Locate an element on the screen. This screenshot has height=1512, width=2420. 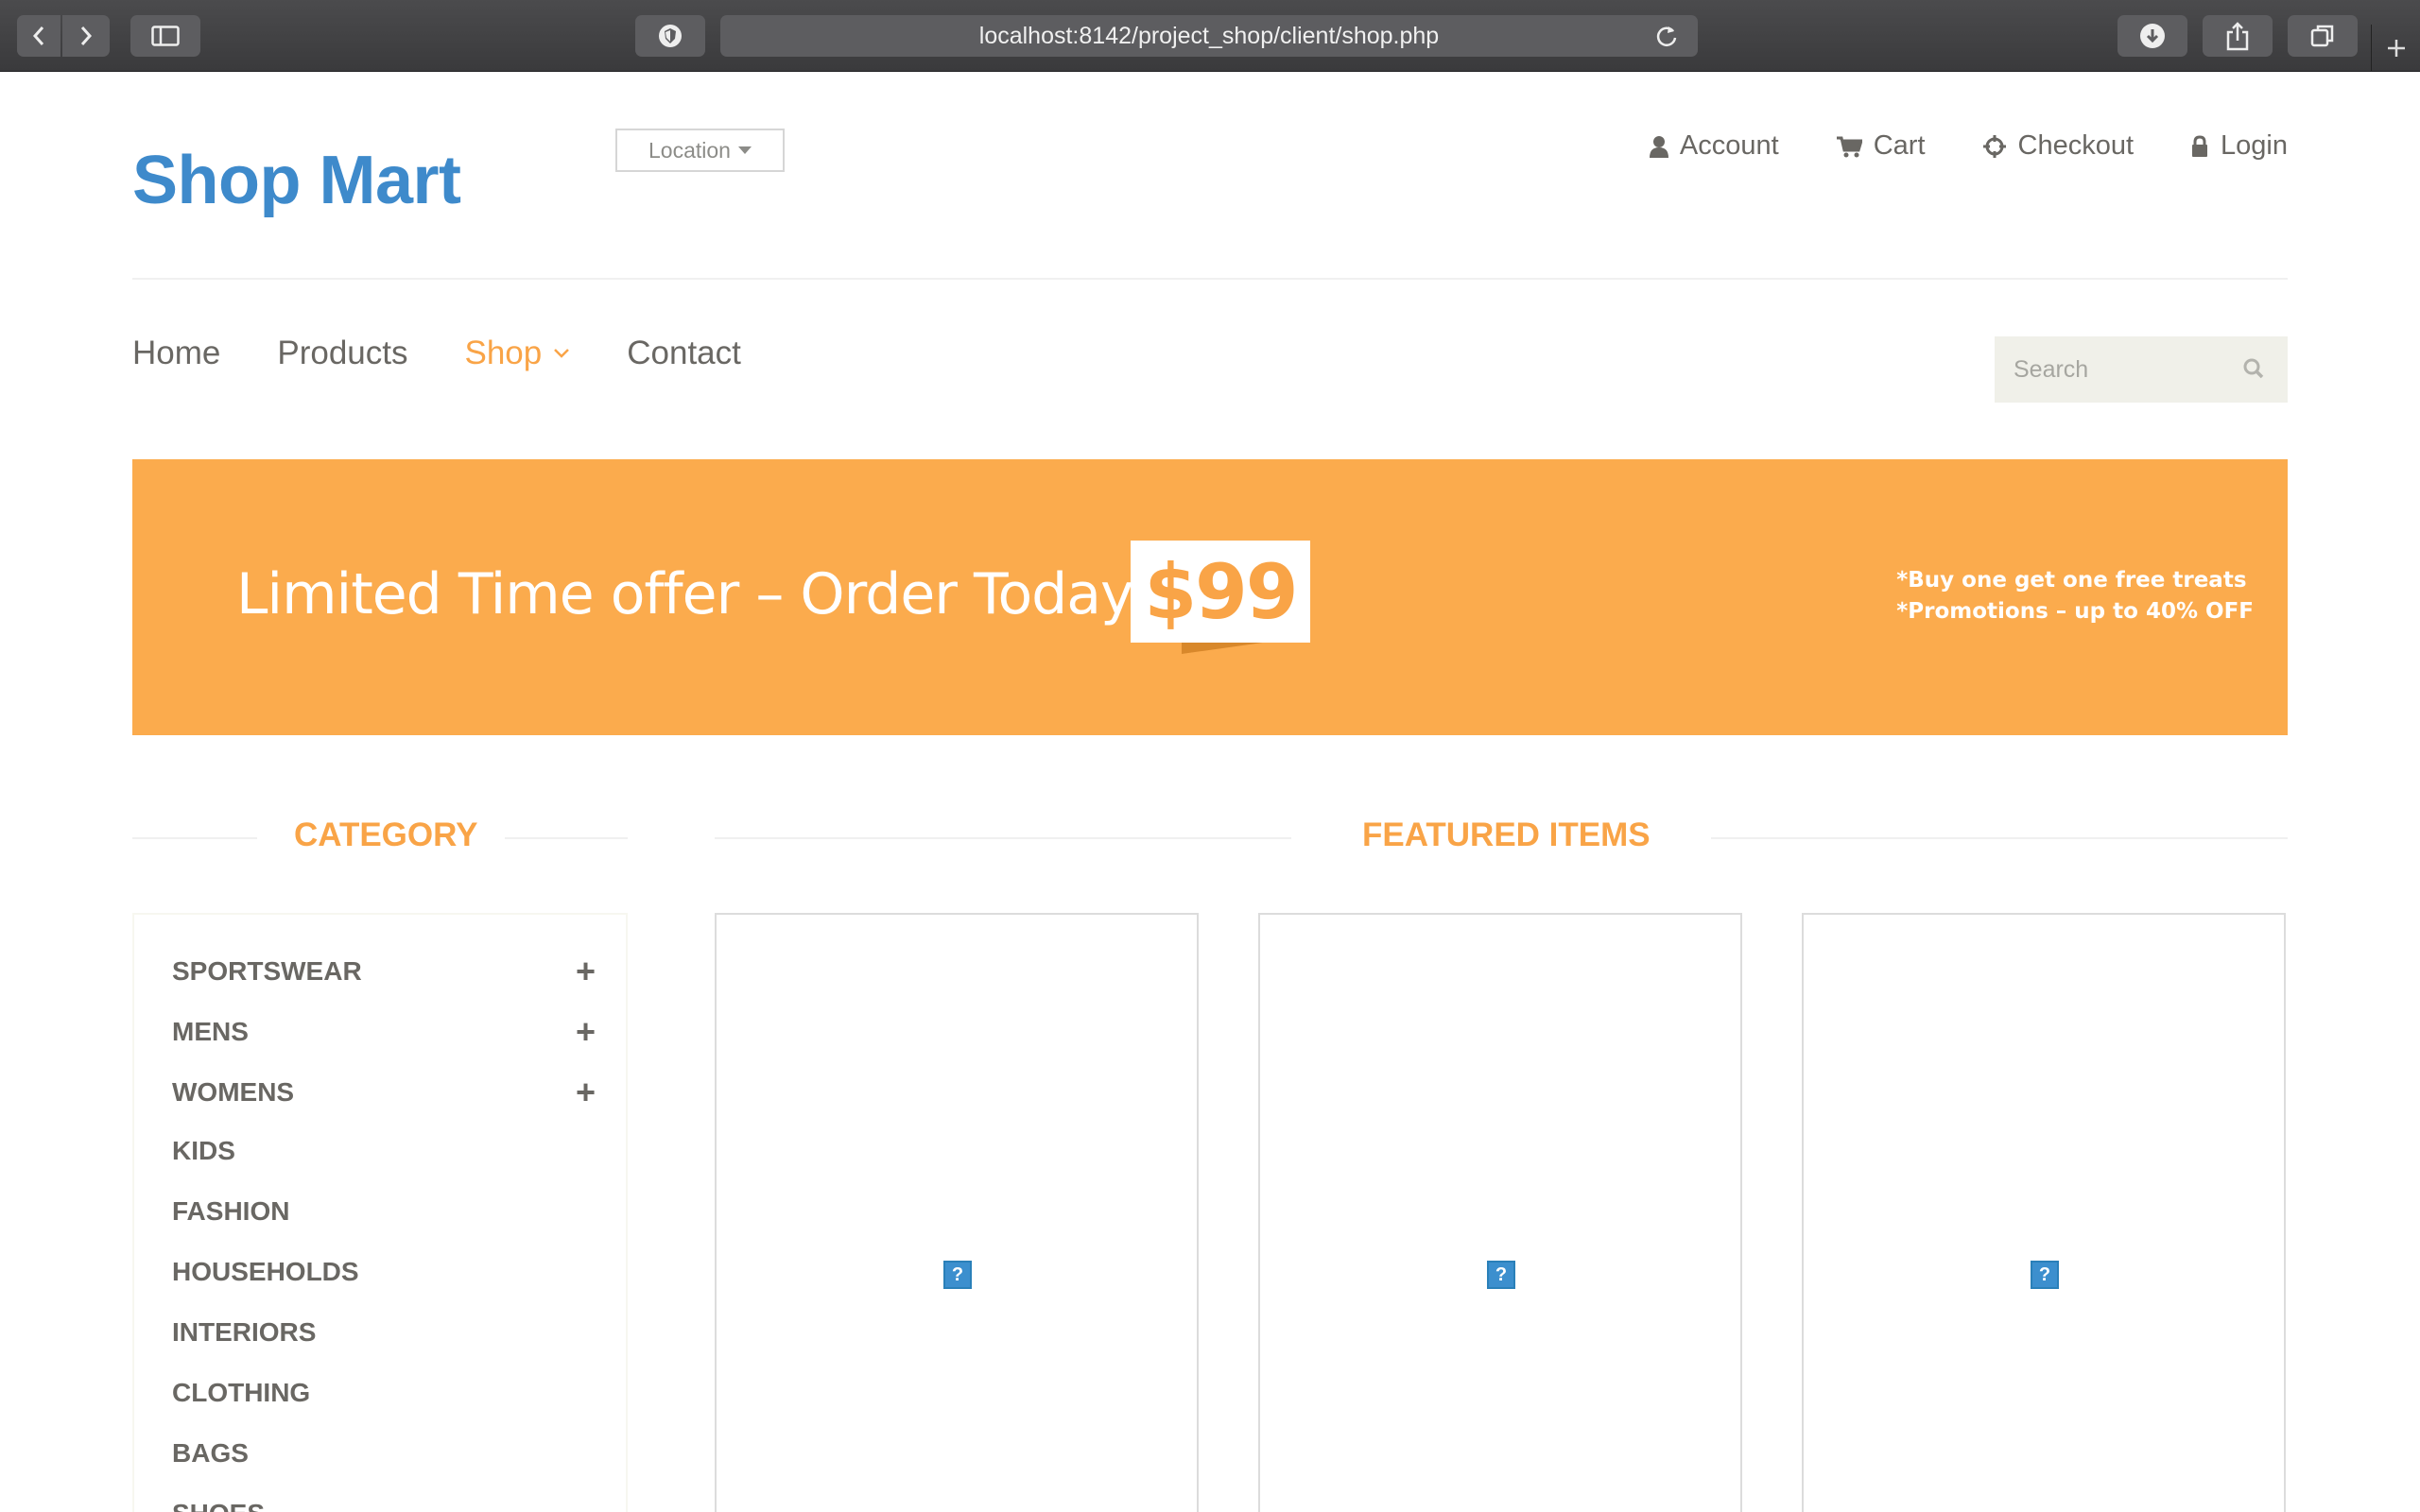
category-label: SPORTSWEAR is located at coordinates (267, 971).